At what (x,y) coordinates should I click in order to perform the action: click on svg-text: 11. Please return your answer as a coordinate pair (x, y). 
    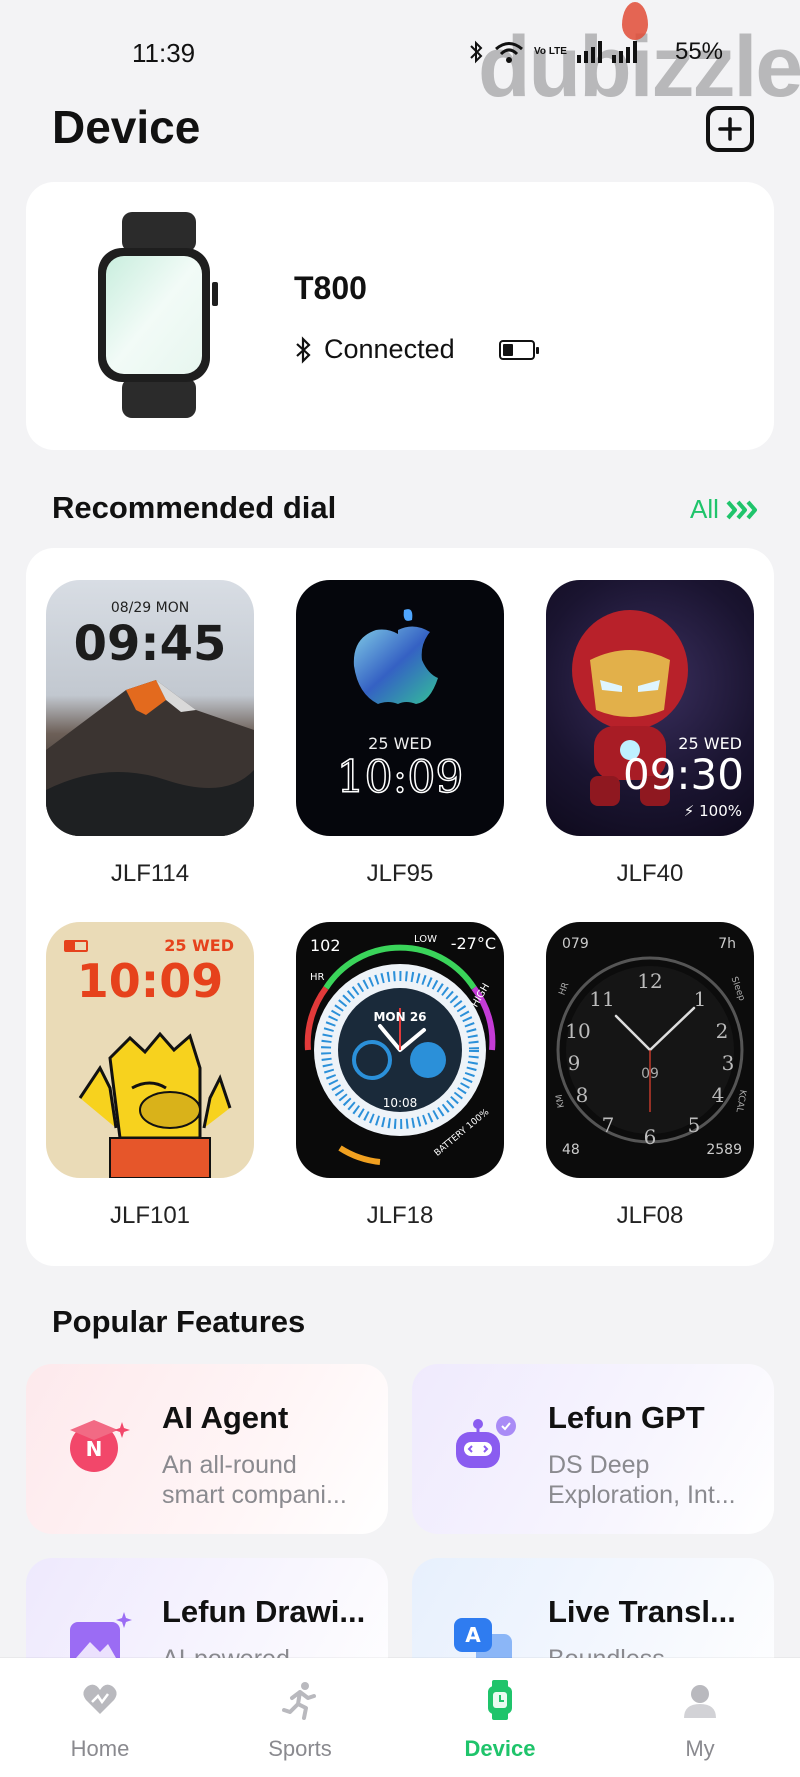
    Looking at the image, I should click on (601, 999).